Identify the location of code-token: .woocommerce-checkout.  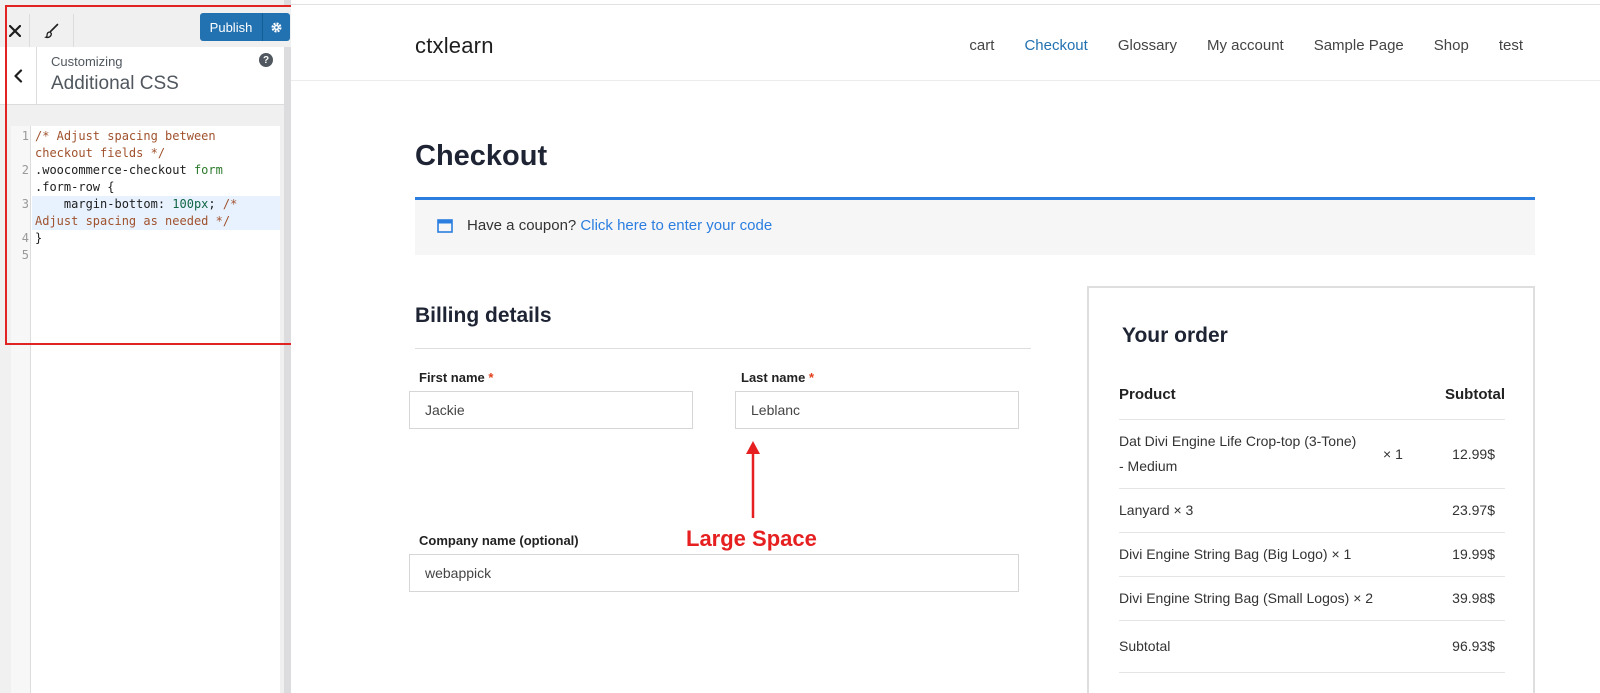
(114, 170).